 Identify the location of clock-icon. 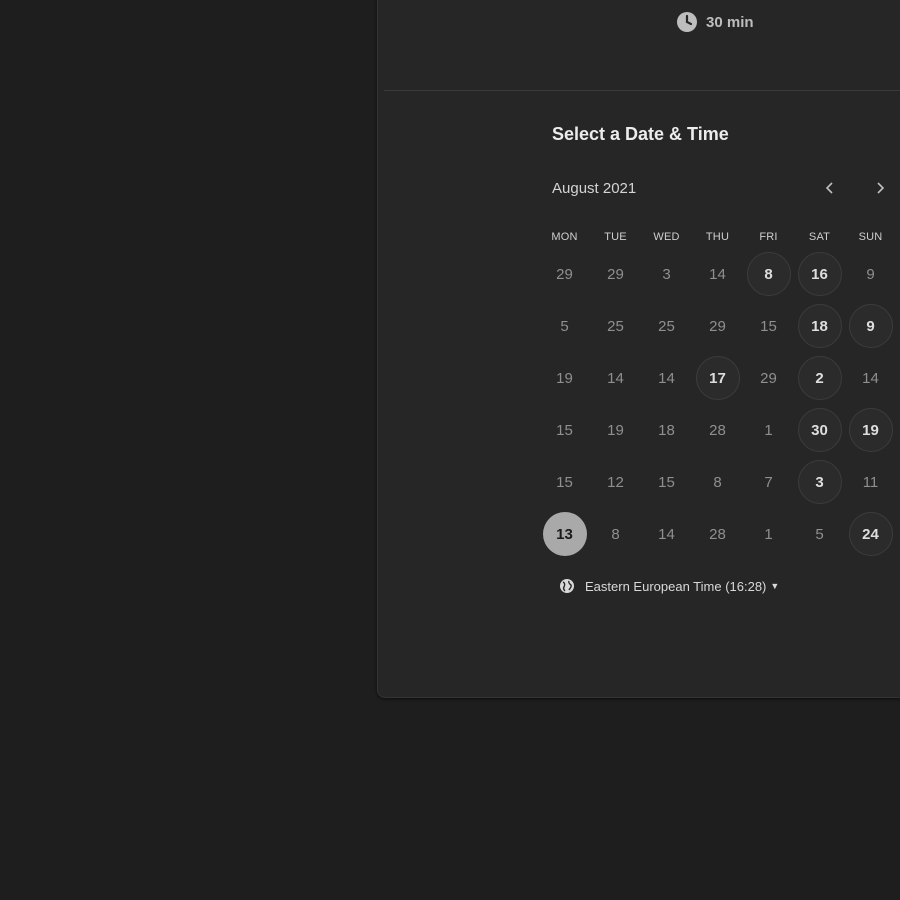
(687, 22).